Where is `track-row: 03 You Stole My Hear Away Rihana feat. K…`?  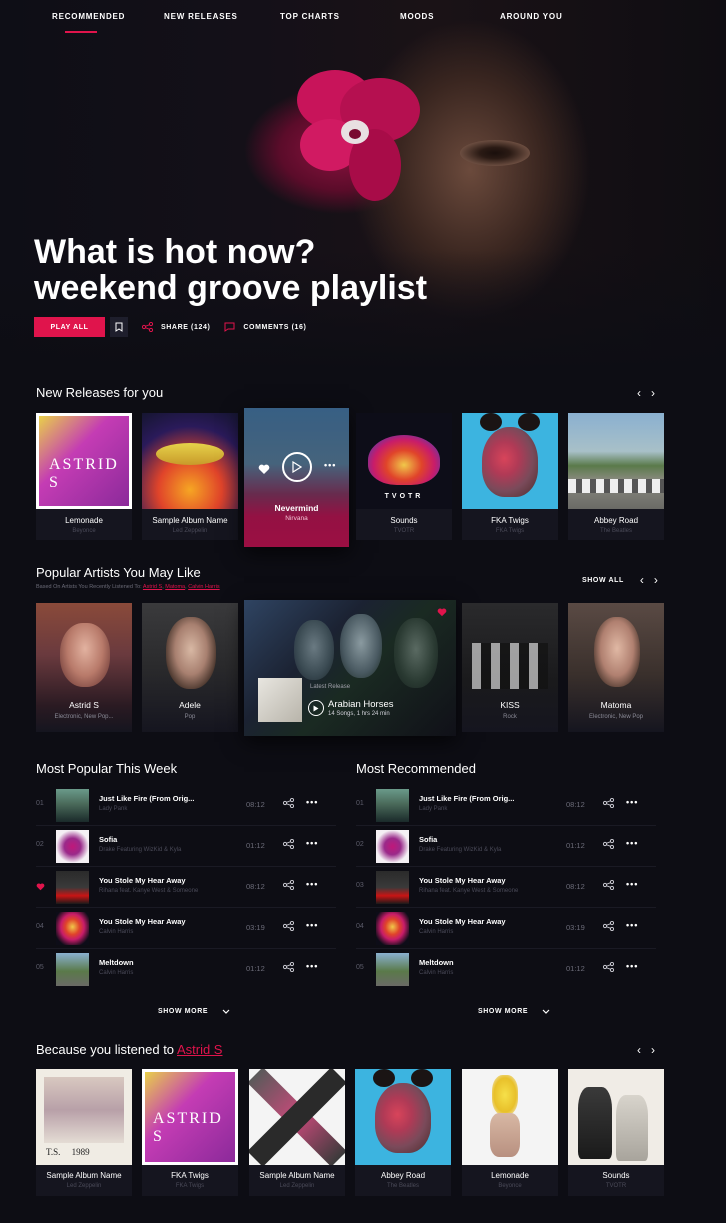
track-row: 03 You Stole My Hear Away Rihana feat. K… is located at coordinates (506, 887).